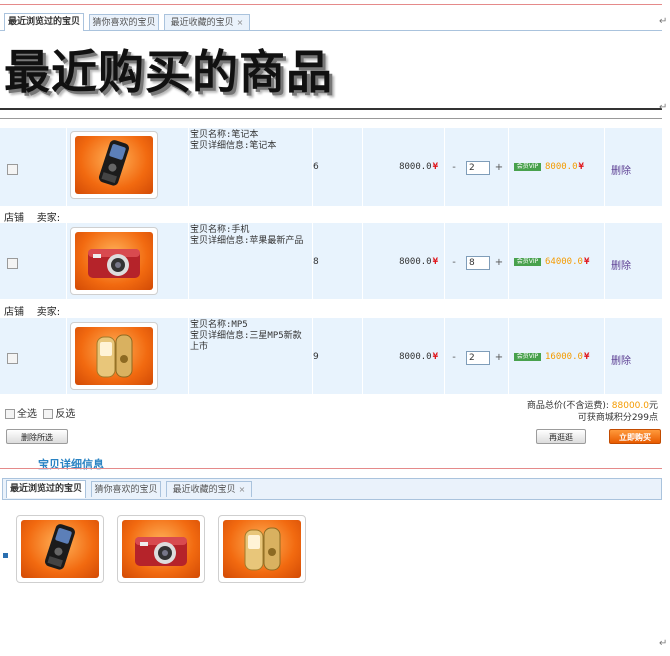 The image size is (670, 656). I want to click on product-detail: 宝贝详细信息:笔记本, so click(233, 146).